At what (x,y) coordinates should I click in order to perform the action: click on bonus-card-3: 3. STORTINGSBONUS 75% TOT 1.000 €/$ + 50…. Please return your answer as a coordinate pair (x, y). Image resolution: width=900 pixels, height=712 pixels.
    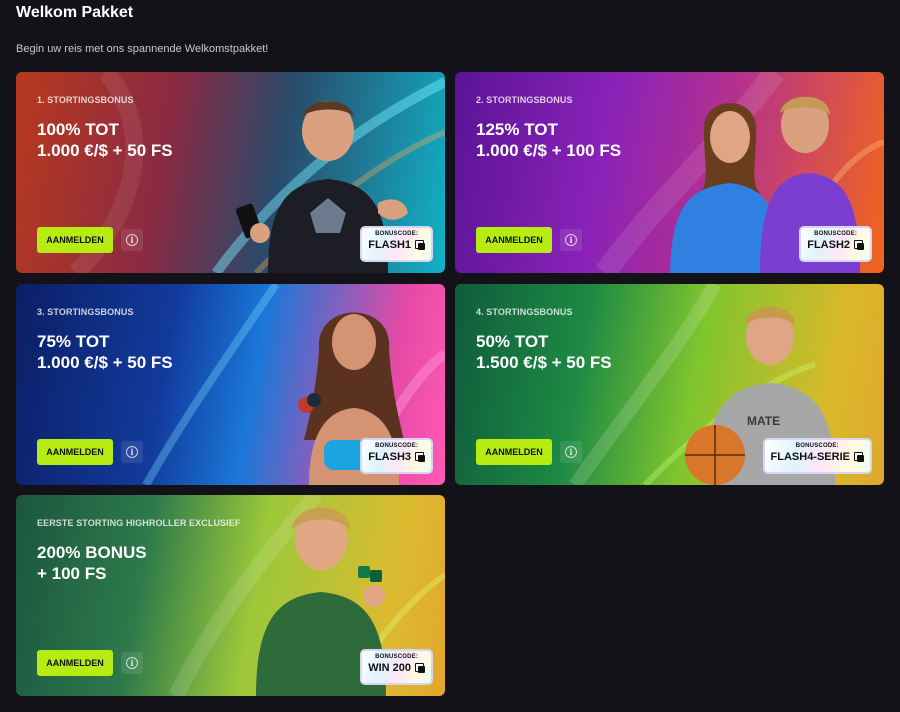
    Looking at the image, I should click on (230, 384).